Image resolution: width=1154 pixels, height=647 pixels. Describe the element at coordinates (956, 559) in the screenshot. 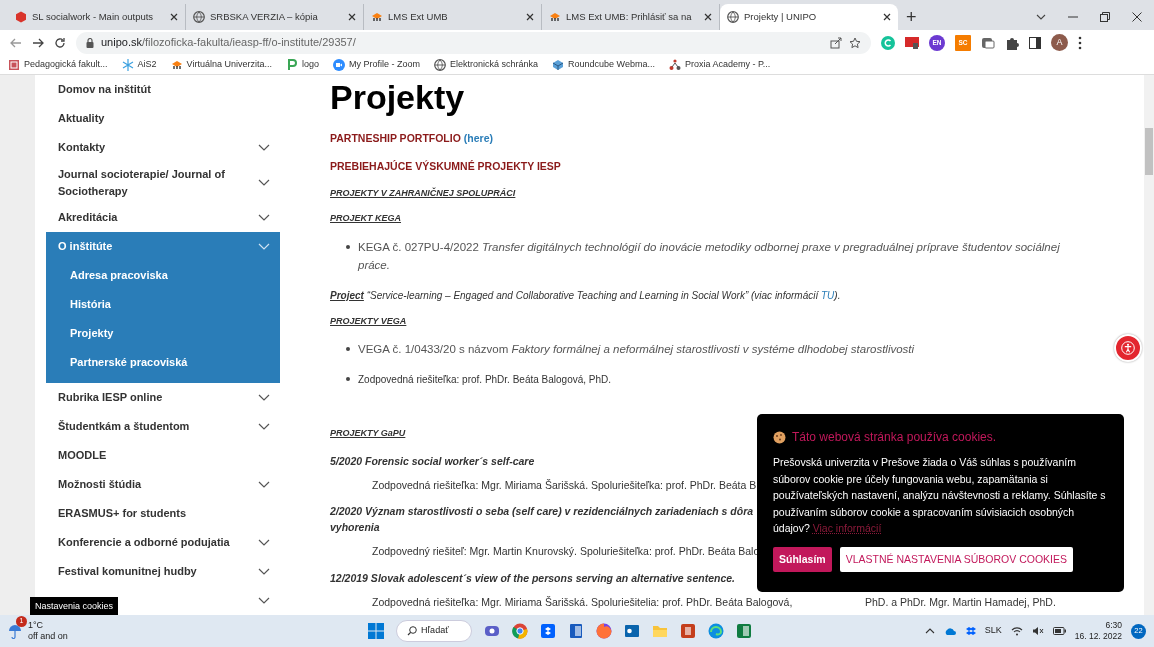

I see `settings-button: VLASTNÉ NASTAVENIA SÚBOROV COOKIES` at that location.